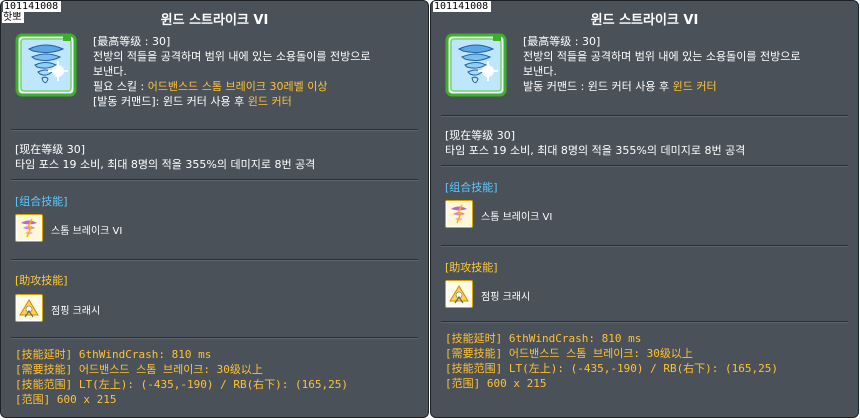 Image resolution: width=860 pixels, height=420 pixels. I want to click on required-skill-value: 어드밴스드 스톰 브레이크 30레벨 이상, so click(237, 86).